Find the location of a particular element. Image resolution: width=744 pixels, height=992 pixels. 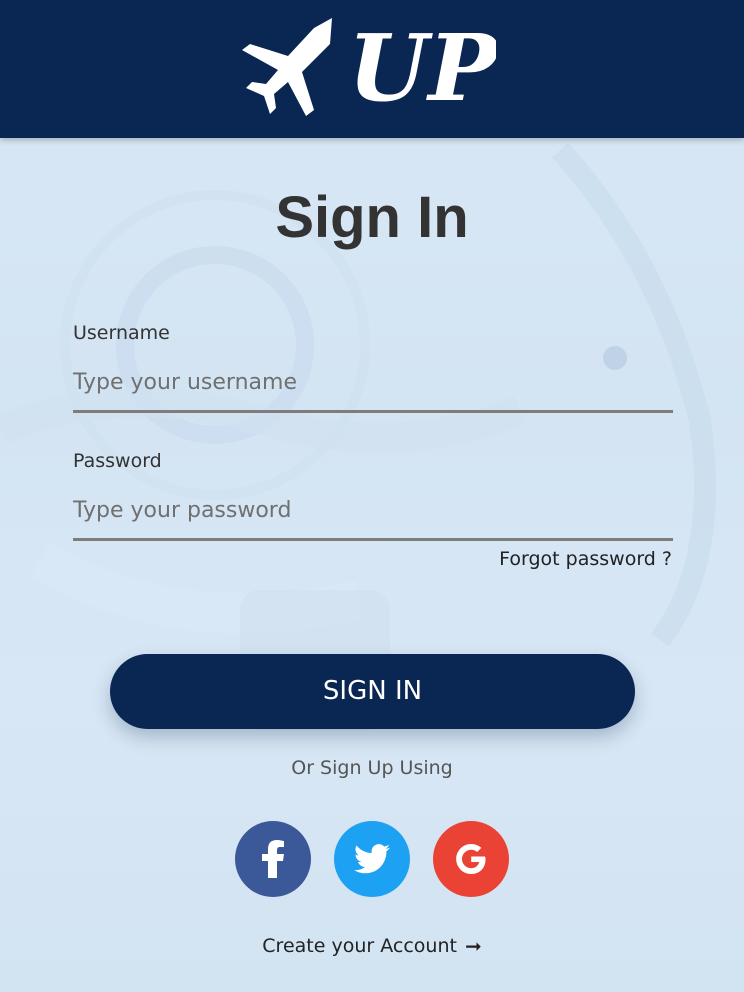

forgot-password-link: Forgot password ? is located at coordinates (585, 559).